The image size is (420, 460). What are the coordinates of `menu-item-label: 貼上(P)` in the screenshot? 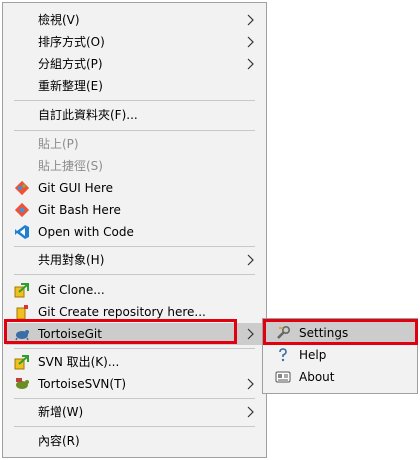 It's located at (58, 144).